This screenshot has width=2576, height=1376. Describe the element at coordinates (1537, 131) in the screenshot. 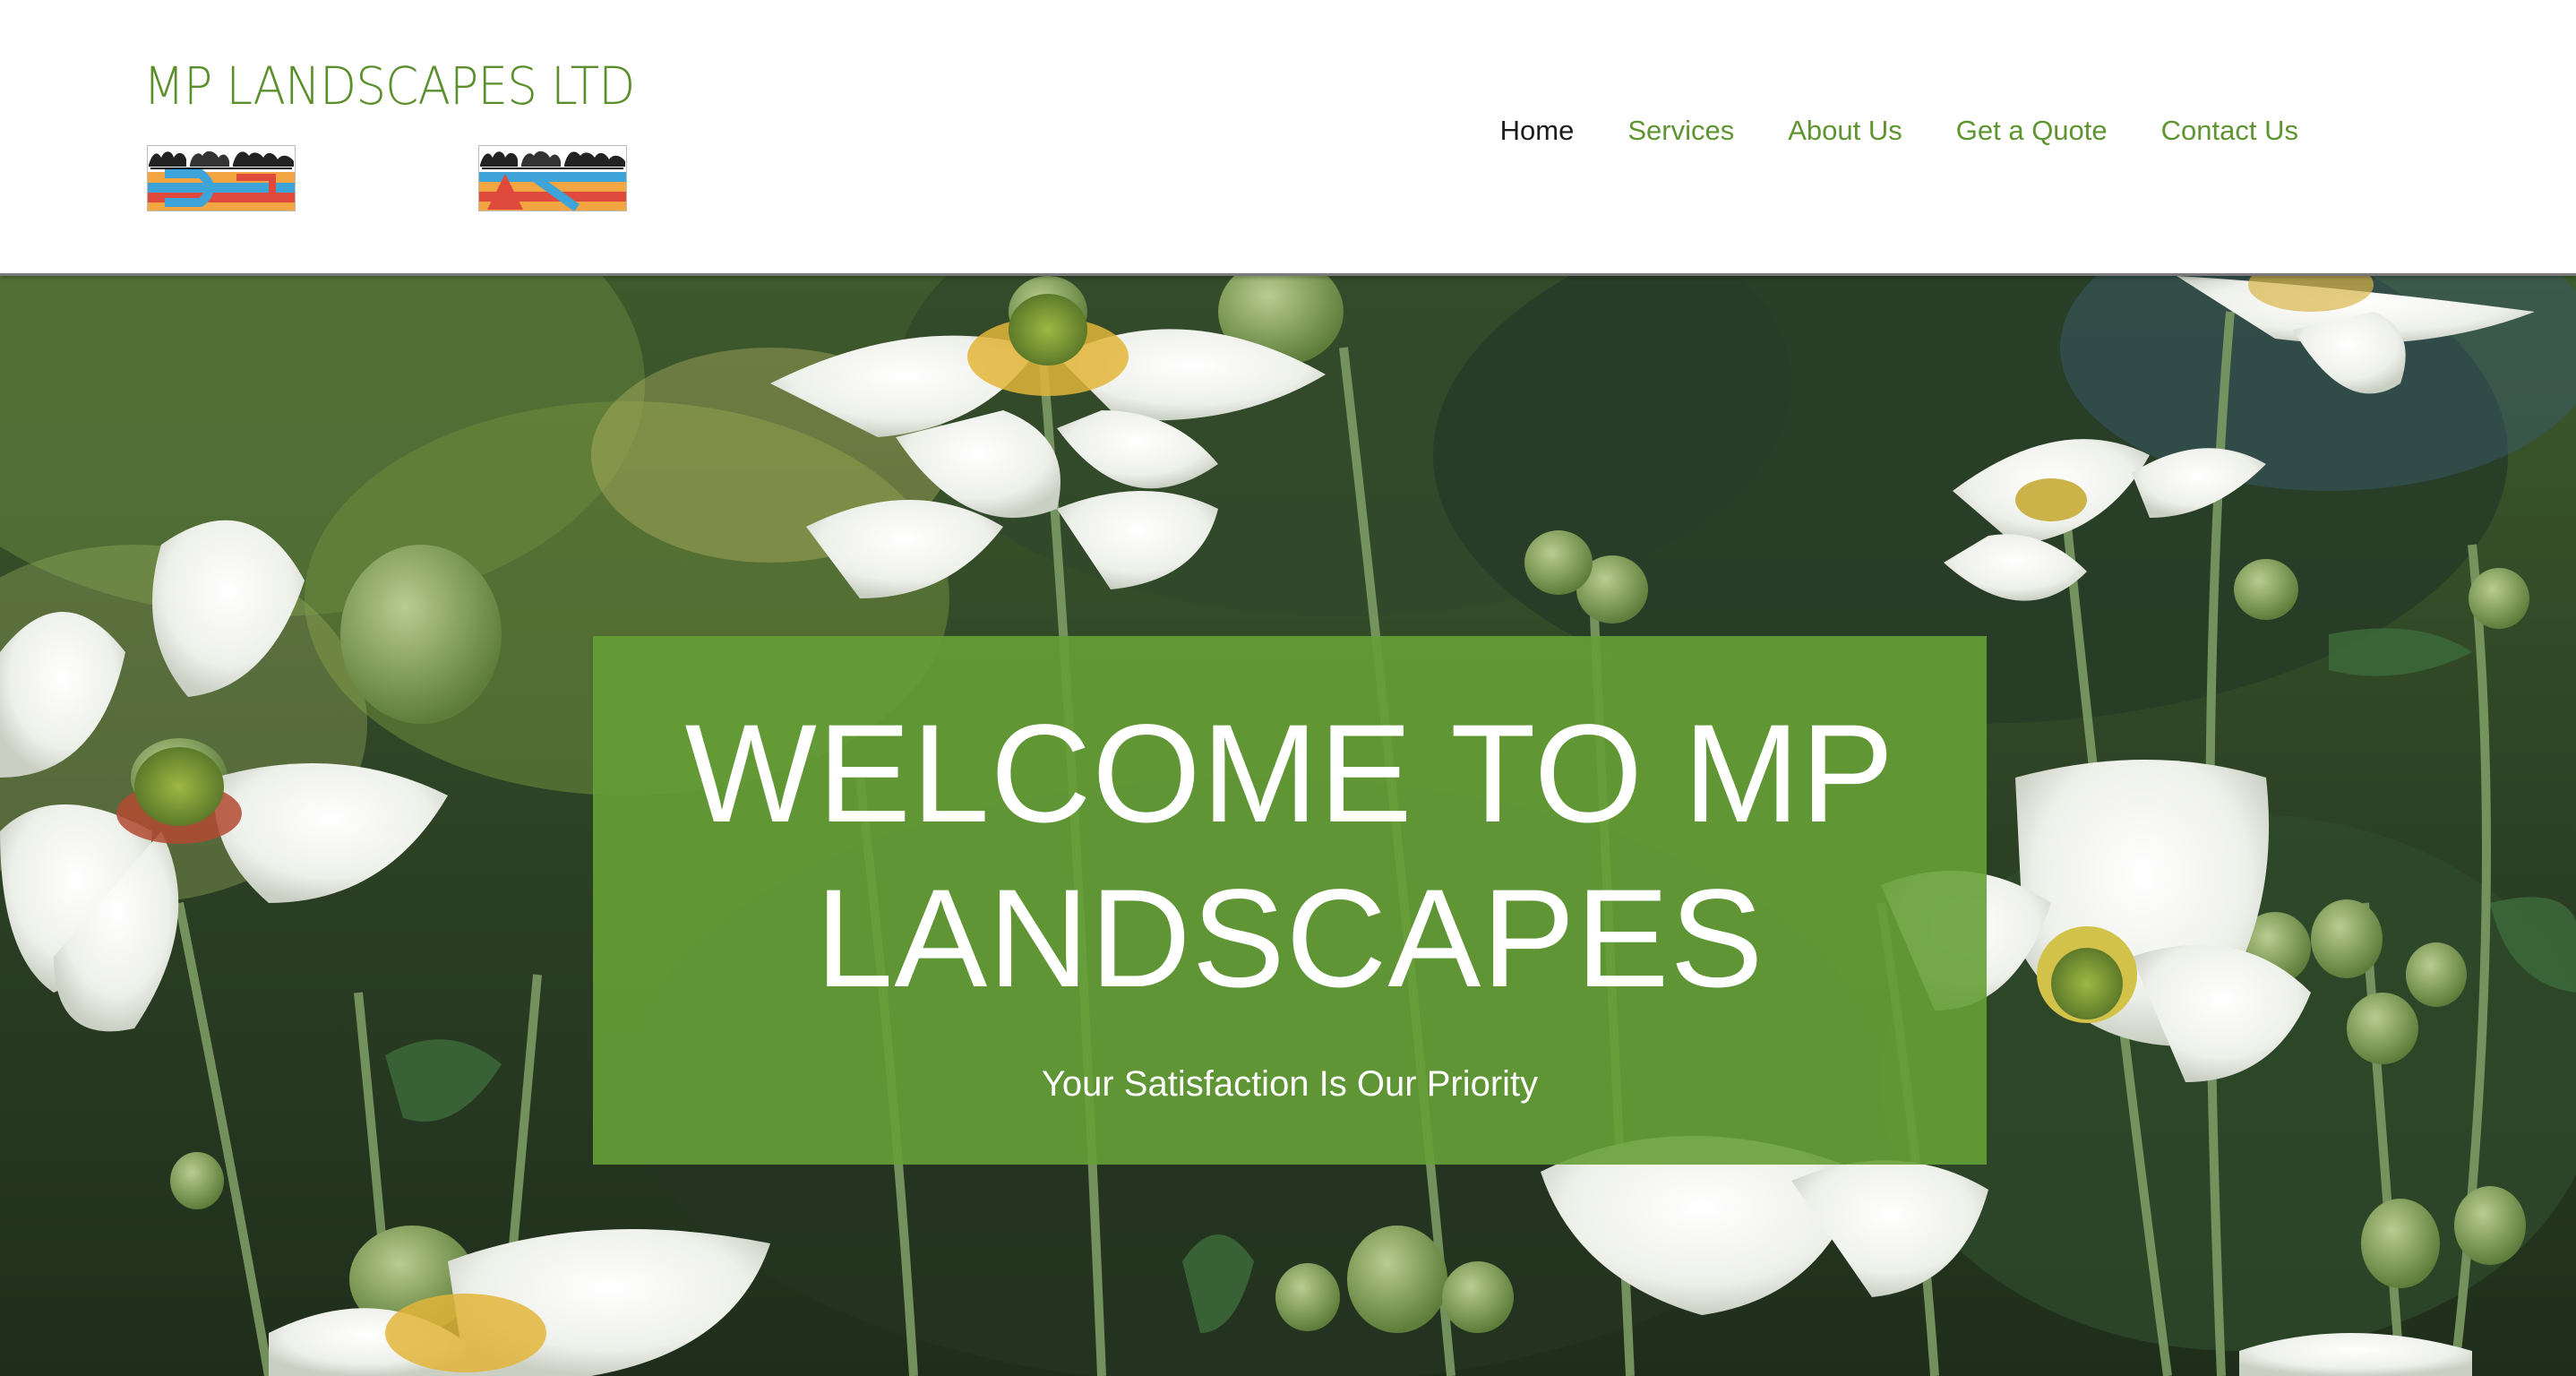

I see `nav-home: Home` at that location.